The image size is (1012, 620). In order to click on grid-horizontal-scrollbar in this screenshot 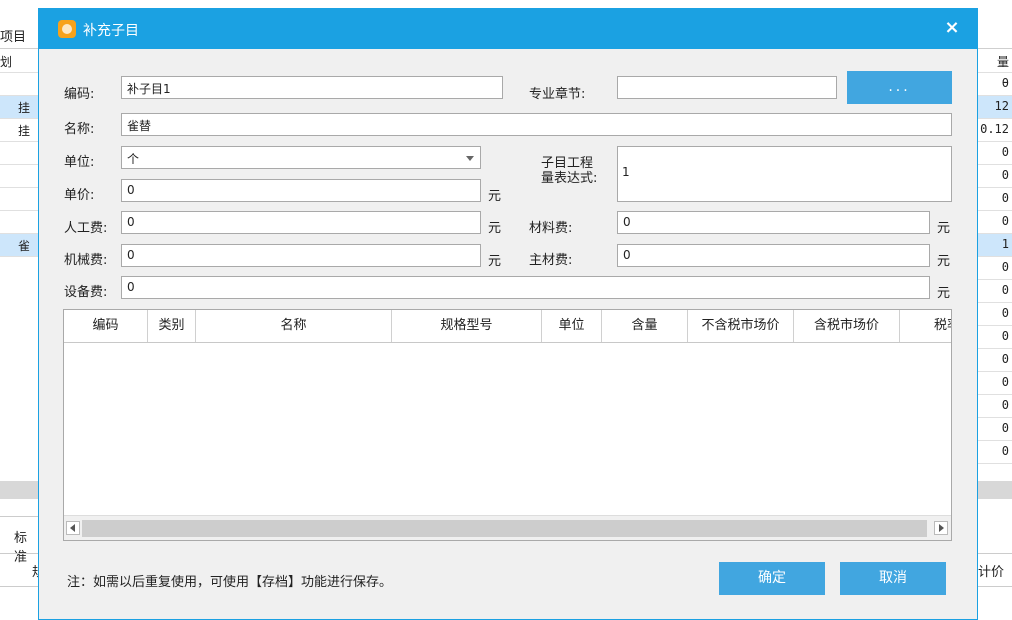, I will do `click(507, 527)`.